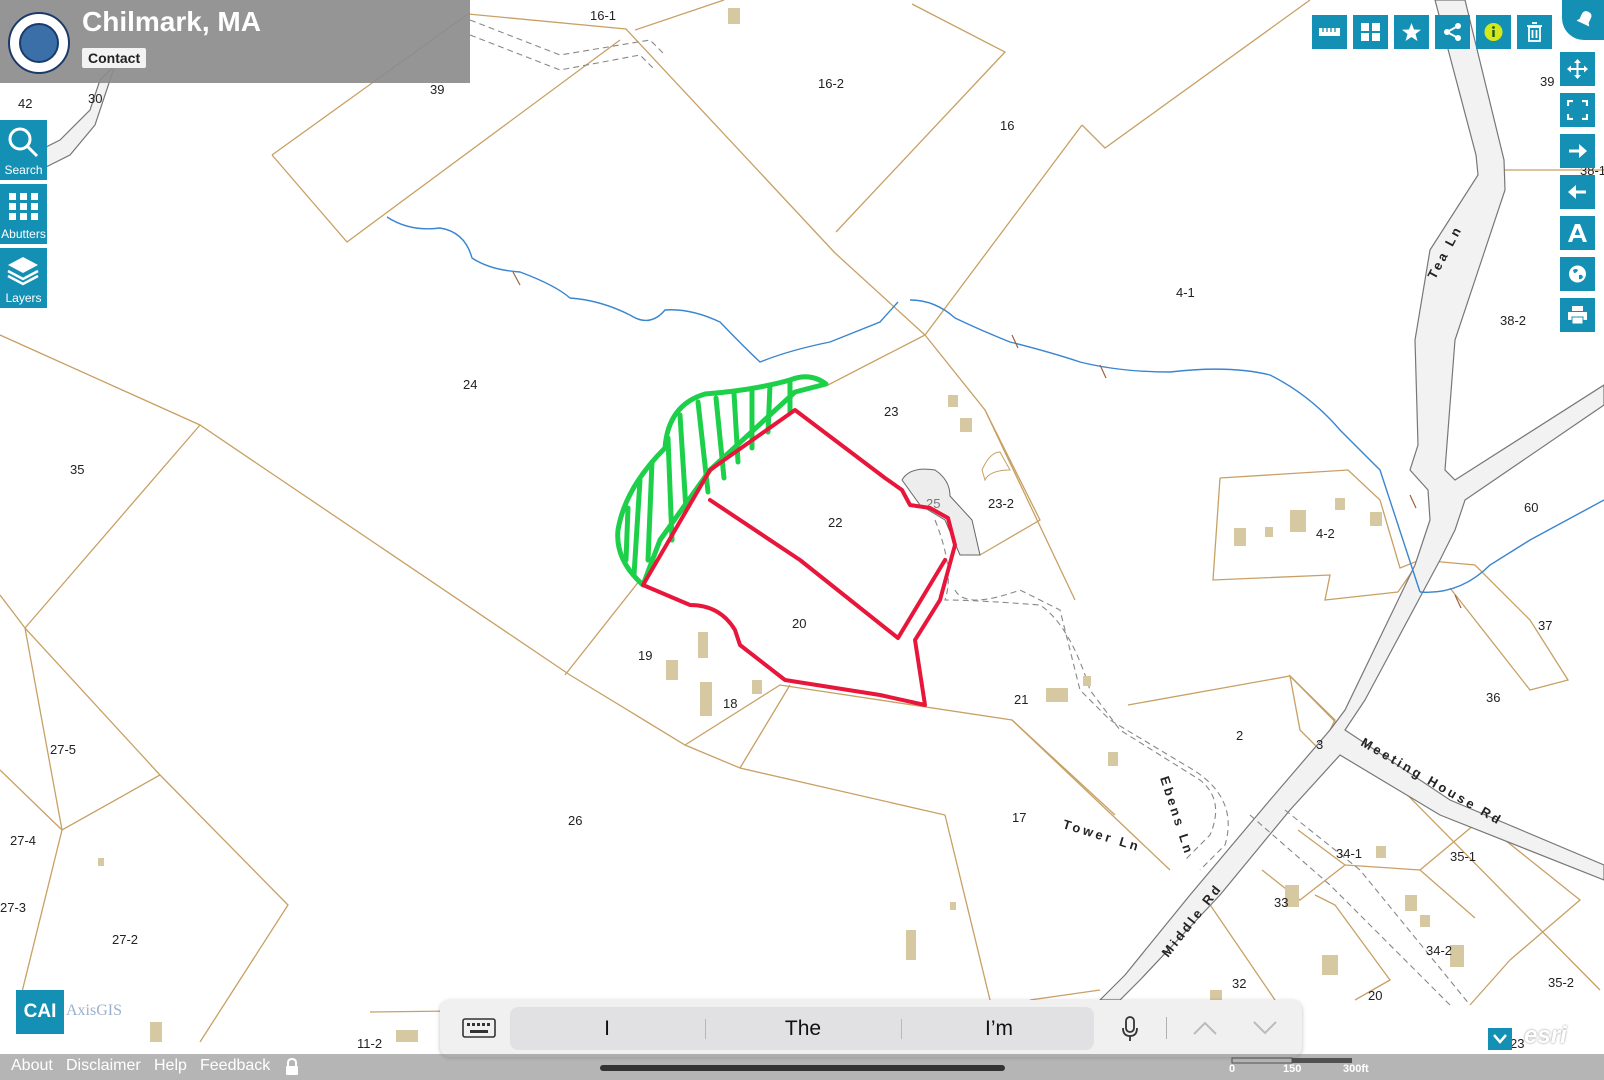 This screenshot has height=1080, width=1604. Describe the element at coordinates (1513, 320) in the screenshot. I see `parcel-label: 38-2` at that location.